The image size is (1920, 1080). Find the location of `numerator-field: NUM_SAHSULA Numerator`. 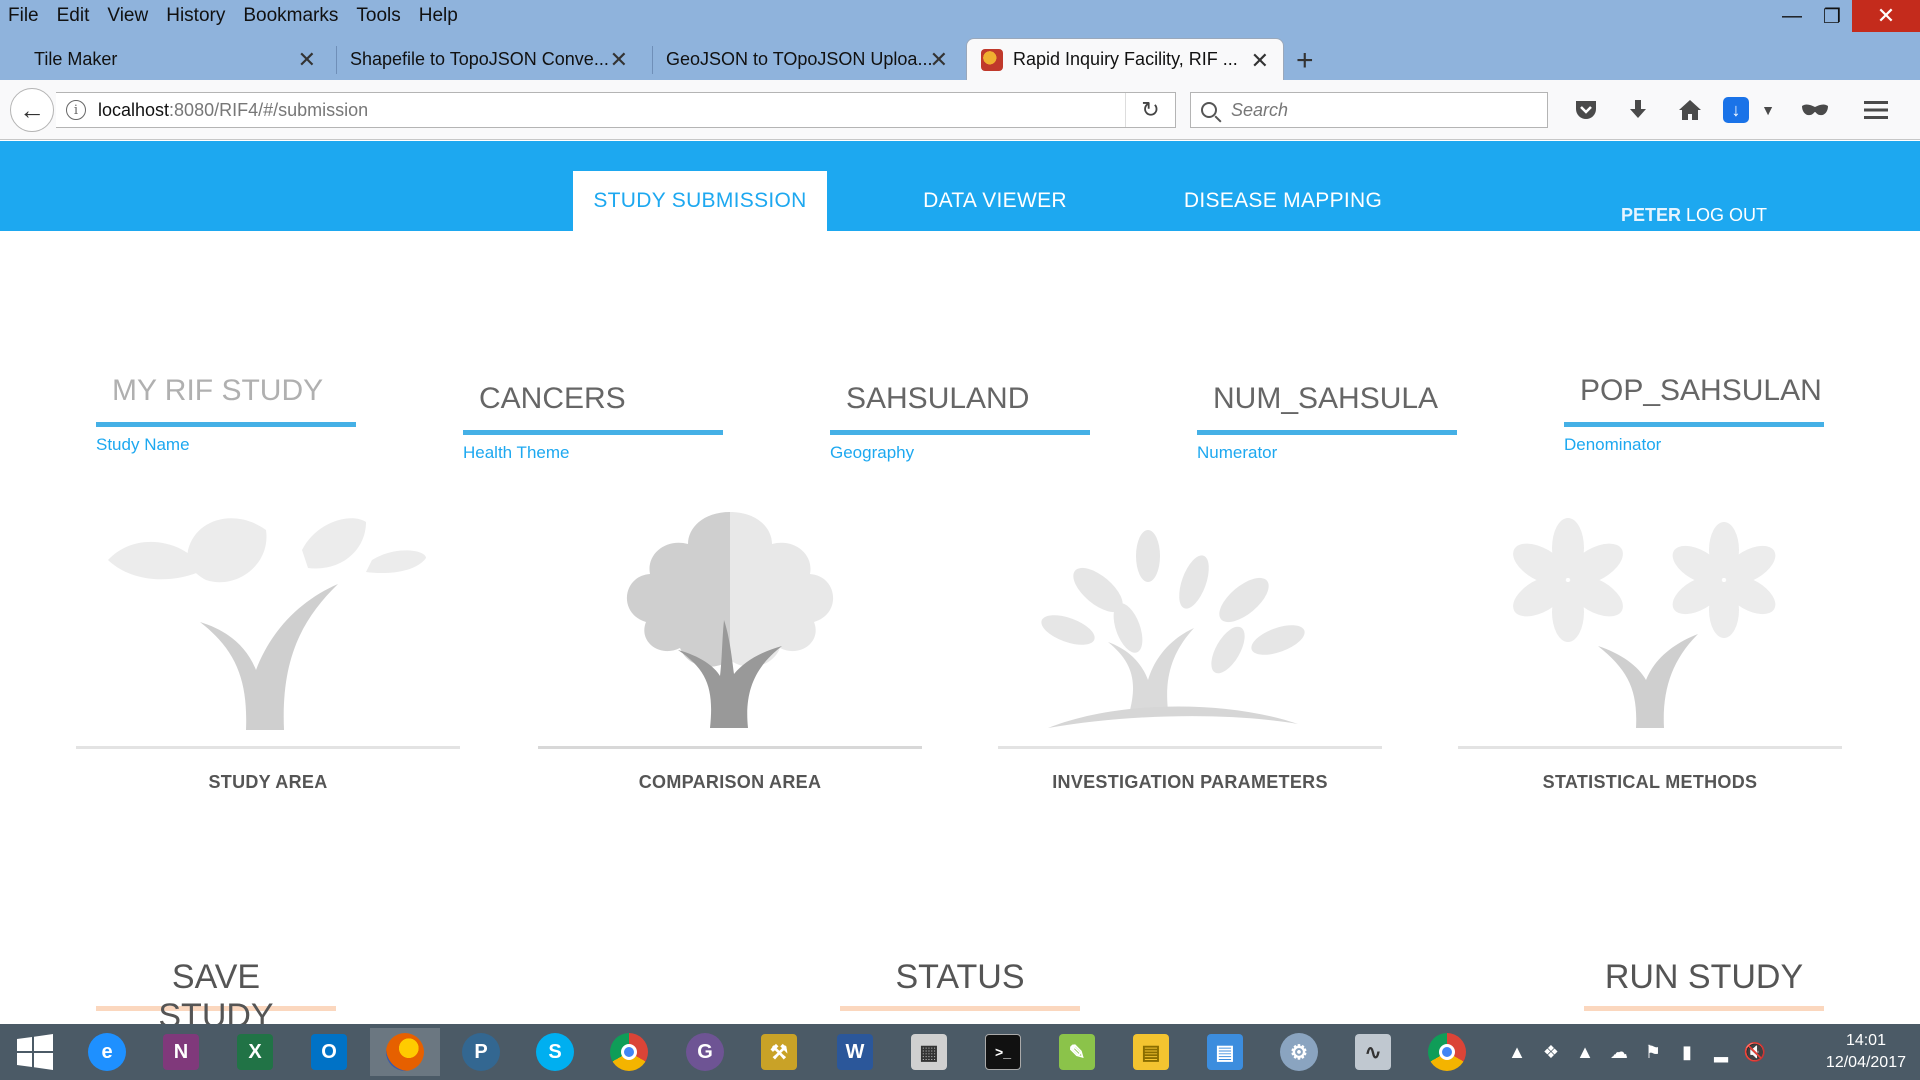

numerator-field: NUM_SAHSULA Numerator is located at coordinates (1327, 422).